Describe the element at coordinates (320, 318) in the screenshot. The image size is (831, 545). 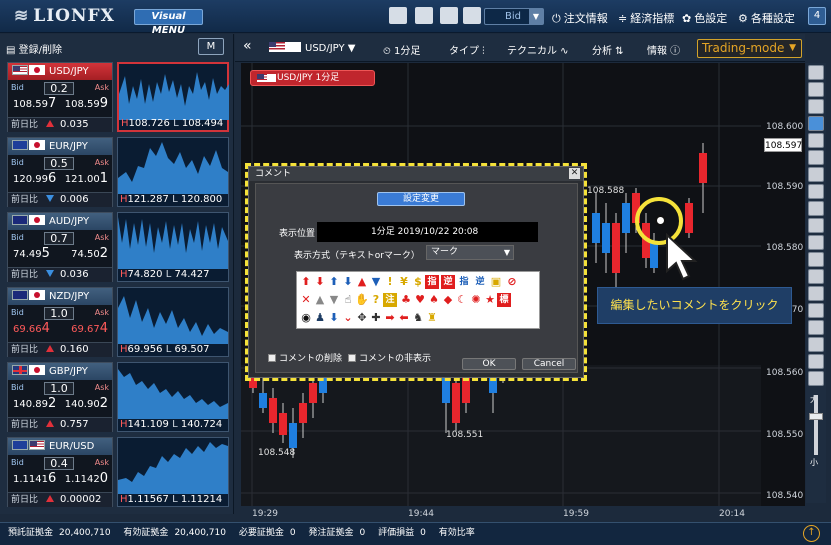
I see `person-icon: ♟` at that location.